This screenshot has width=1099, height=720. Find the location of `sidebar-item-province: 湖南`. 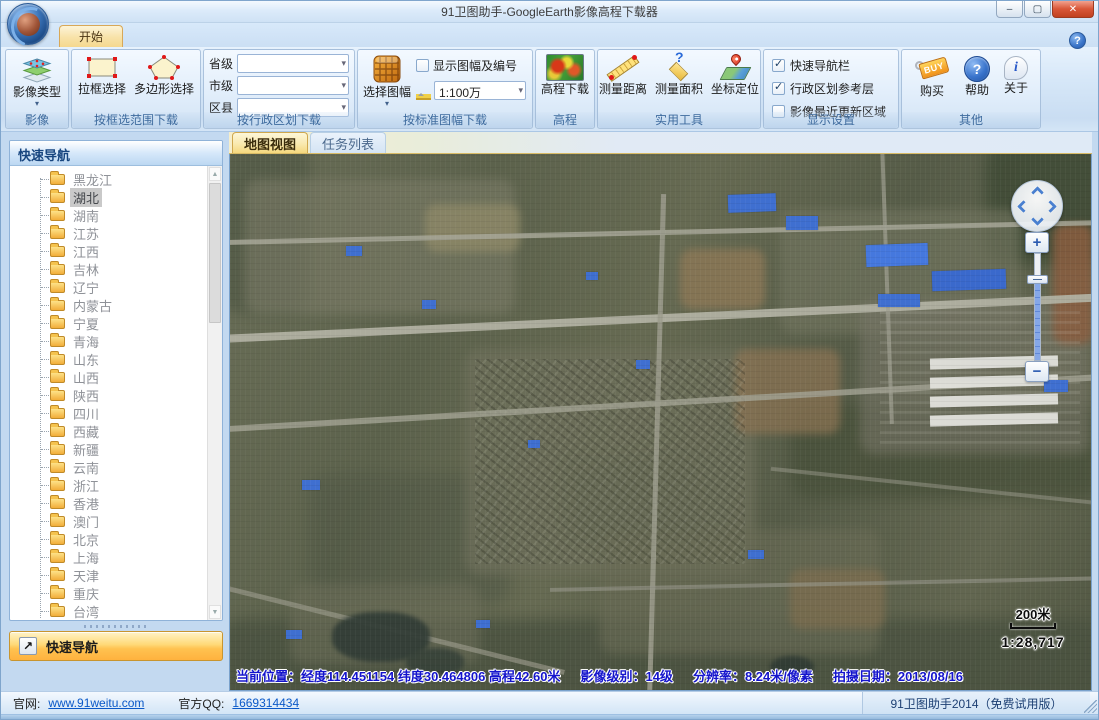

sidebar-item-province: 湖南 is located at coordinates (108, 215).